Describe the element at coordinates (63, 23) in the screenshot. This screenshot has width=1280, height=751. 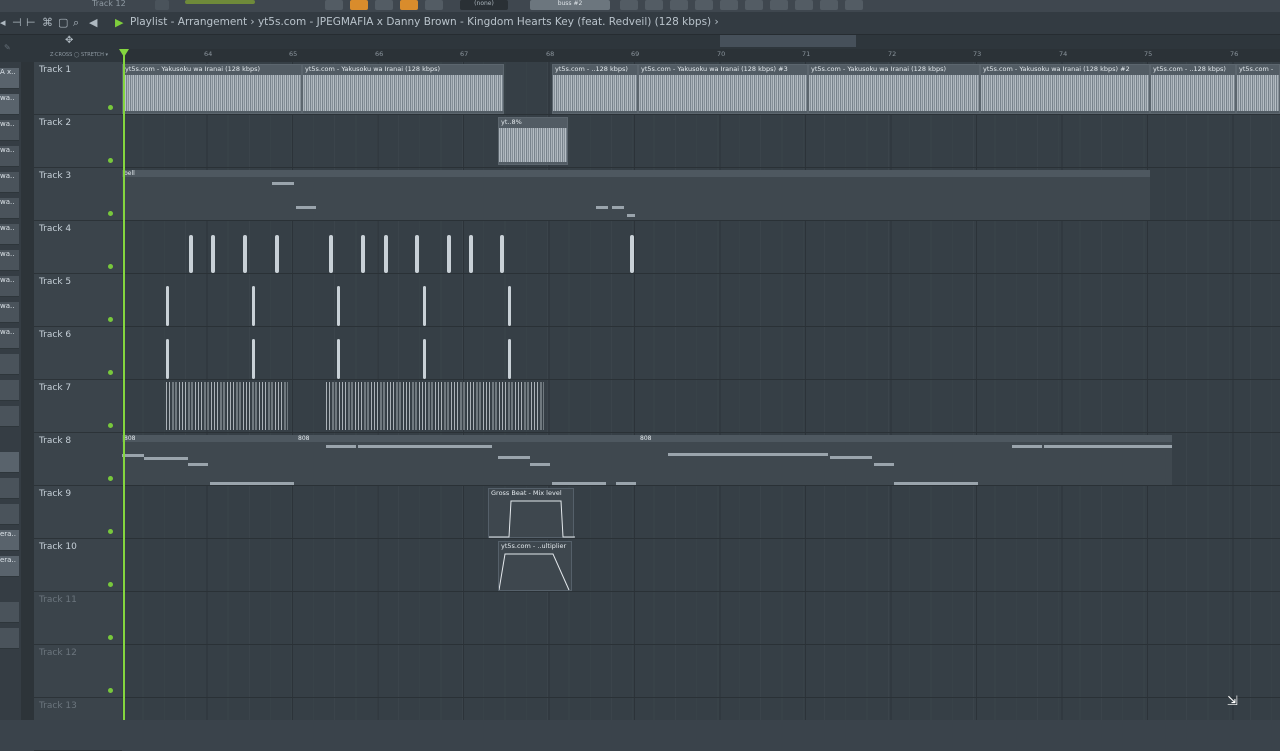
I see `fit-icon: ▢` at that location.